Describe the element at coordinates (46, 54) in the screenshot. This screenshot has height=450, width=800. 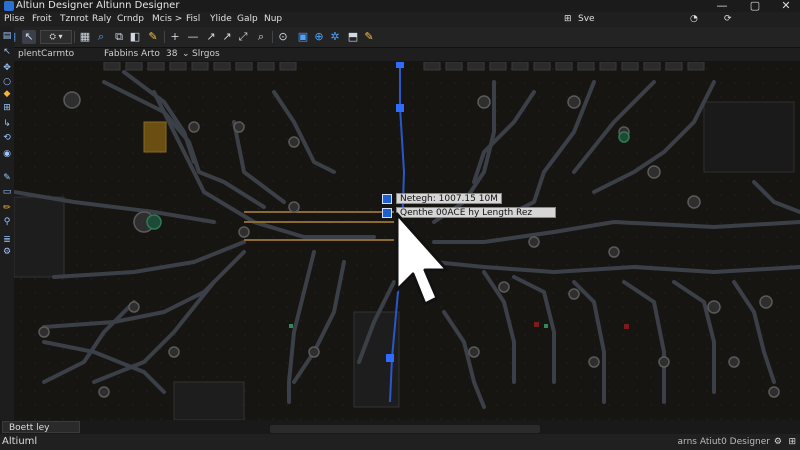
I see `project-dropdown: plentCarmto` at that location.